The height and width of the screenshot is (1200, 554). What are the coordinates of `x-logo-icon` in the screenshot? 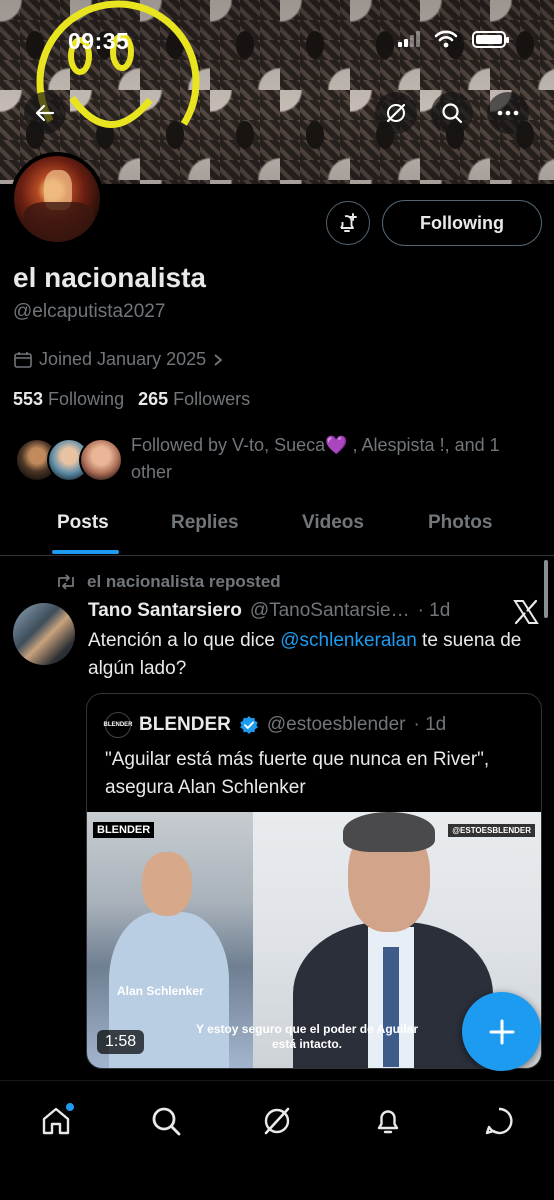 It's located at (526, 612).